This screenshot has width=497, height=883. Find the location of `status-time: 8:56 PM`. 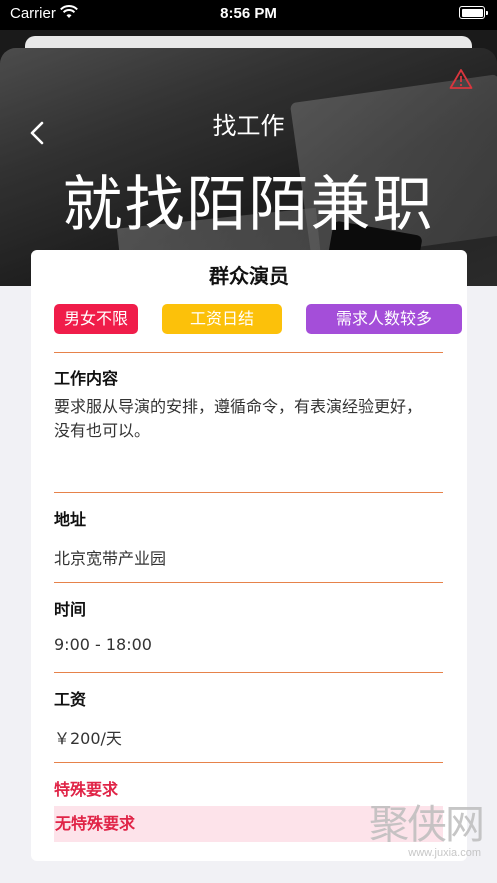

status-time: 8:56 PM is located at coordinates (248, 13).